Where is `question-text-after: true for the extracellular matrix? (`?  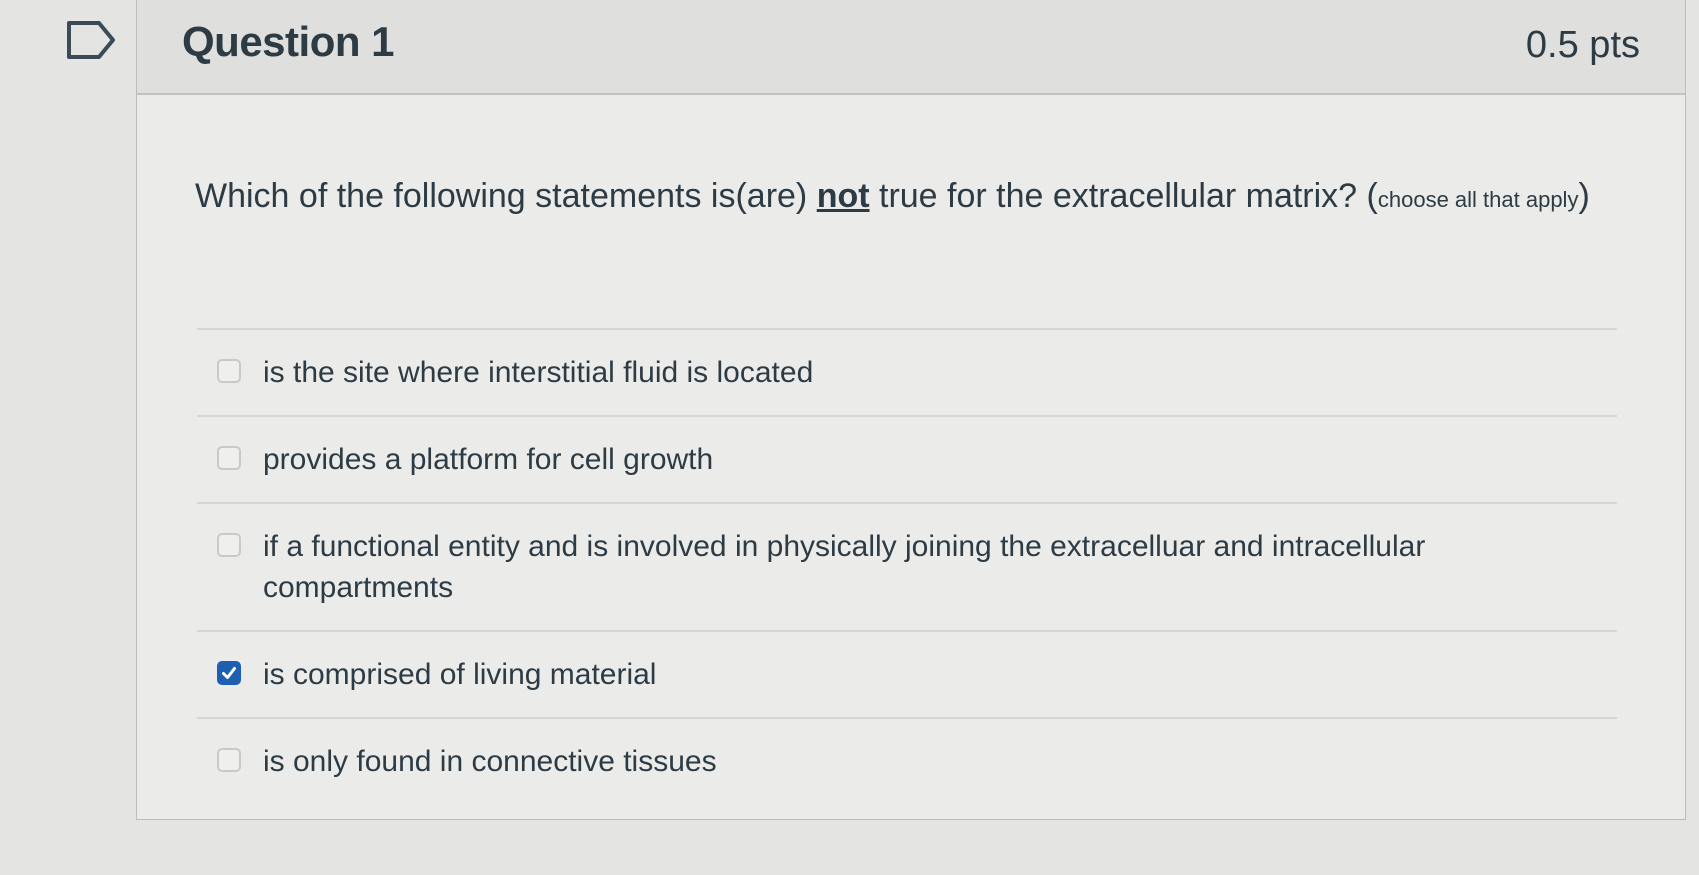 question-text-after: true for the extracellular matrix? ( is located at coordinates (1123, 196).